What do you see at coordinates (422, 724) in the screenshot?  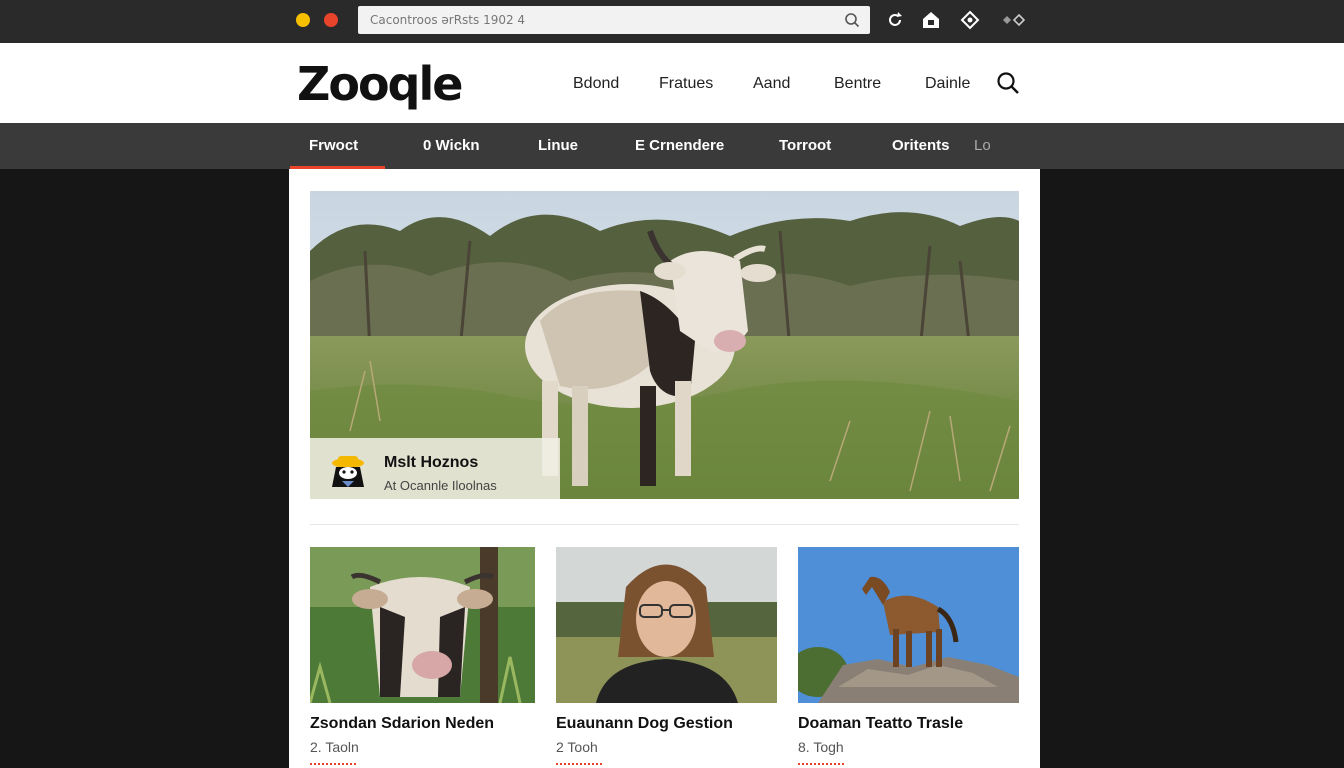 I see `article-title: Zsondan Sdarion Neden` at bounding box center [422, 724].